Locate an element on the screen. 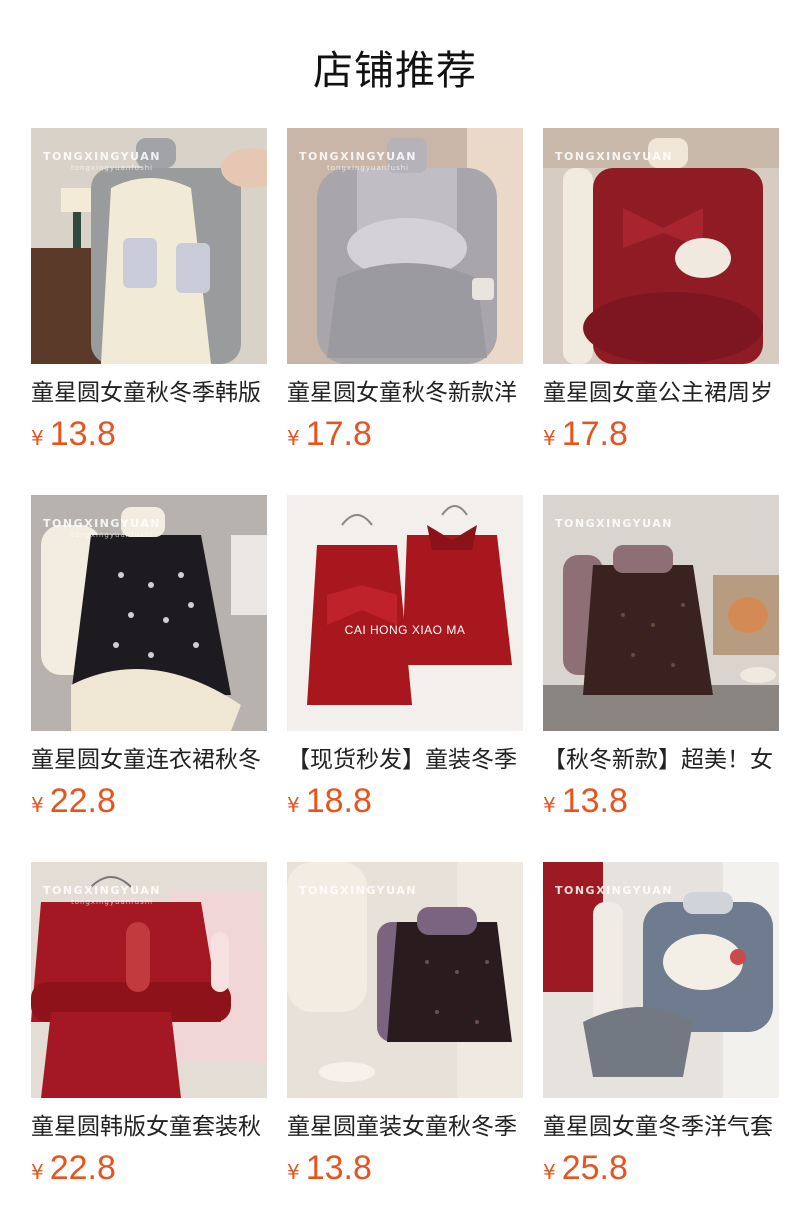 This screenshot has width=790, height=1230. product-name: 童星圆女童连衣裙秋冬 is located at coordinates (149, 760).